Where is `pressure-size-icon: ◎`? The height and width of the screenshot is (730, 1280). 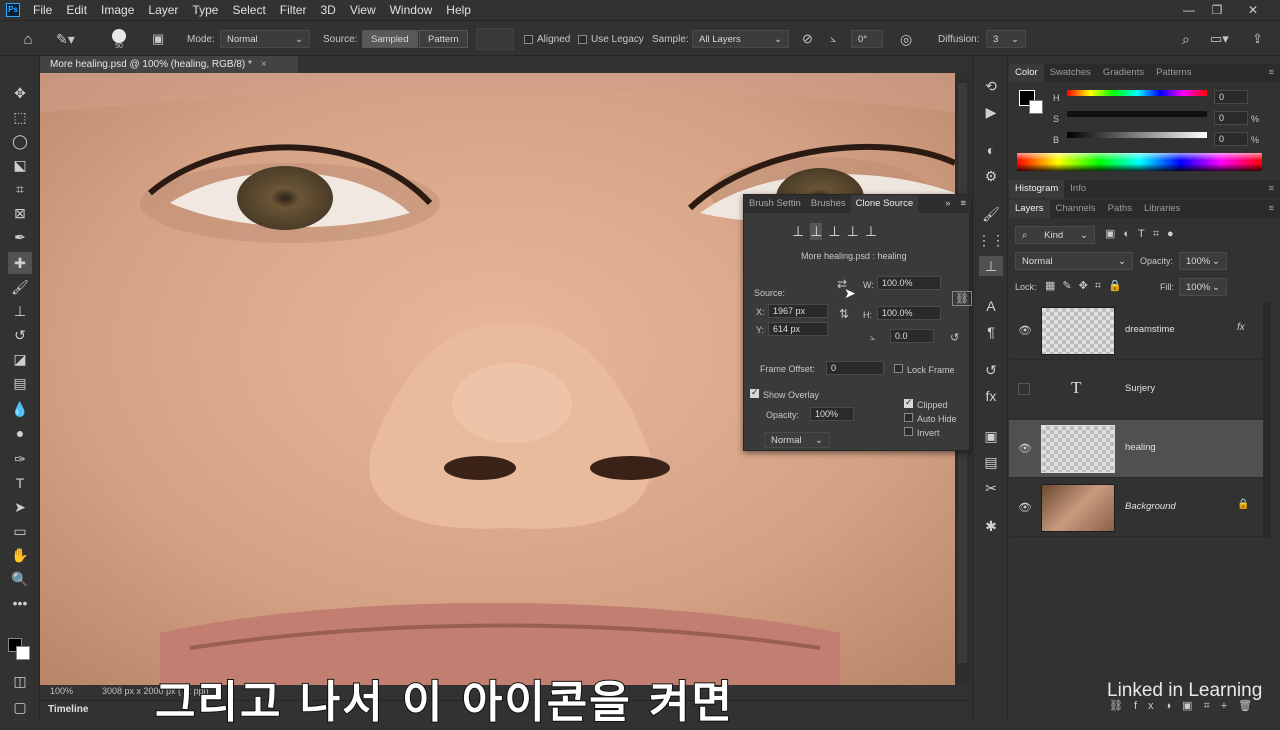 pressure-size-icon: ◎ is located at coordinates (906, 39).